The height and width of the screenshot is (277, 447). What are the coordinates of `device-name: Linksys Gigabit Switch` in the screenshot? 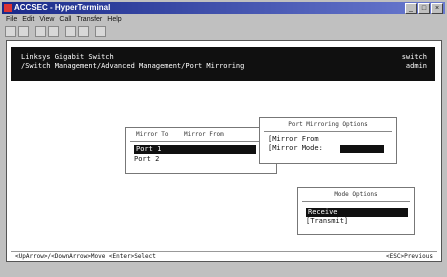 It's located at (67, 57).